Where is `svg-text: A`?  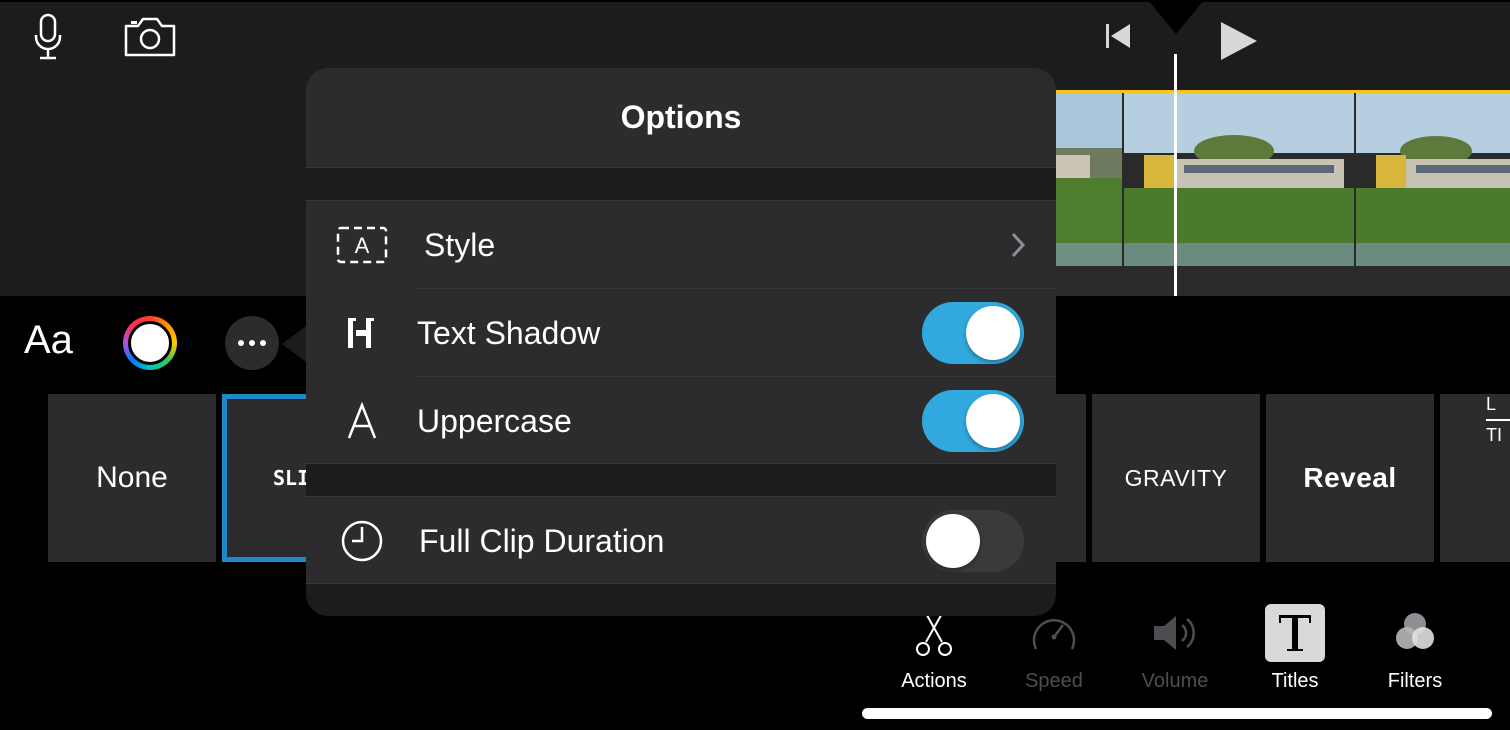
svg-text: A is located at coordinates (362, 245).